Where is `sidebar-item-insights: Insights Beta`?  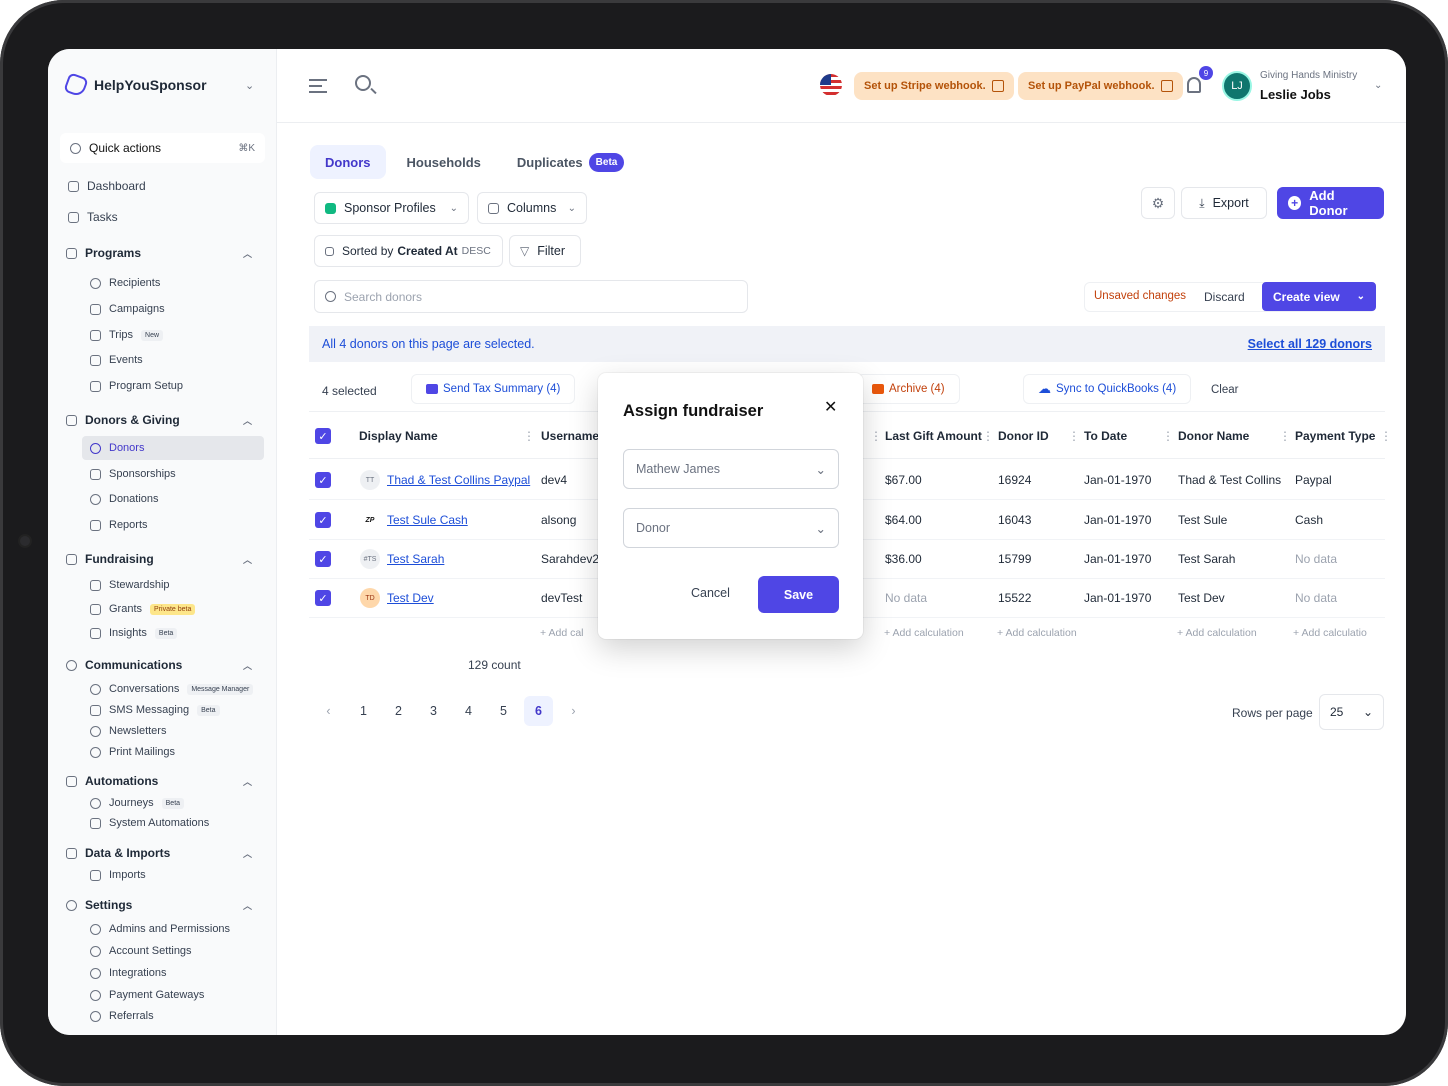
sidebar-item-insights: Insights Beta is located at coordinates (204, 633).